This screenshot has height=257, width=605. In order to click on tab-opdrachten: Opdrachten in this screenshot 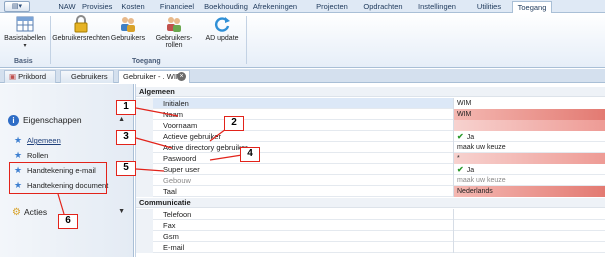, I will do `click(383, 7)`.